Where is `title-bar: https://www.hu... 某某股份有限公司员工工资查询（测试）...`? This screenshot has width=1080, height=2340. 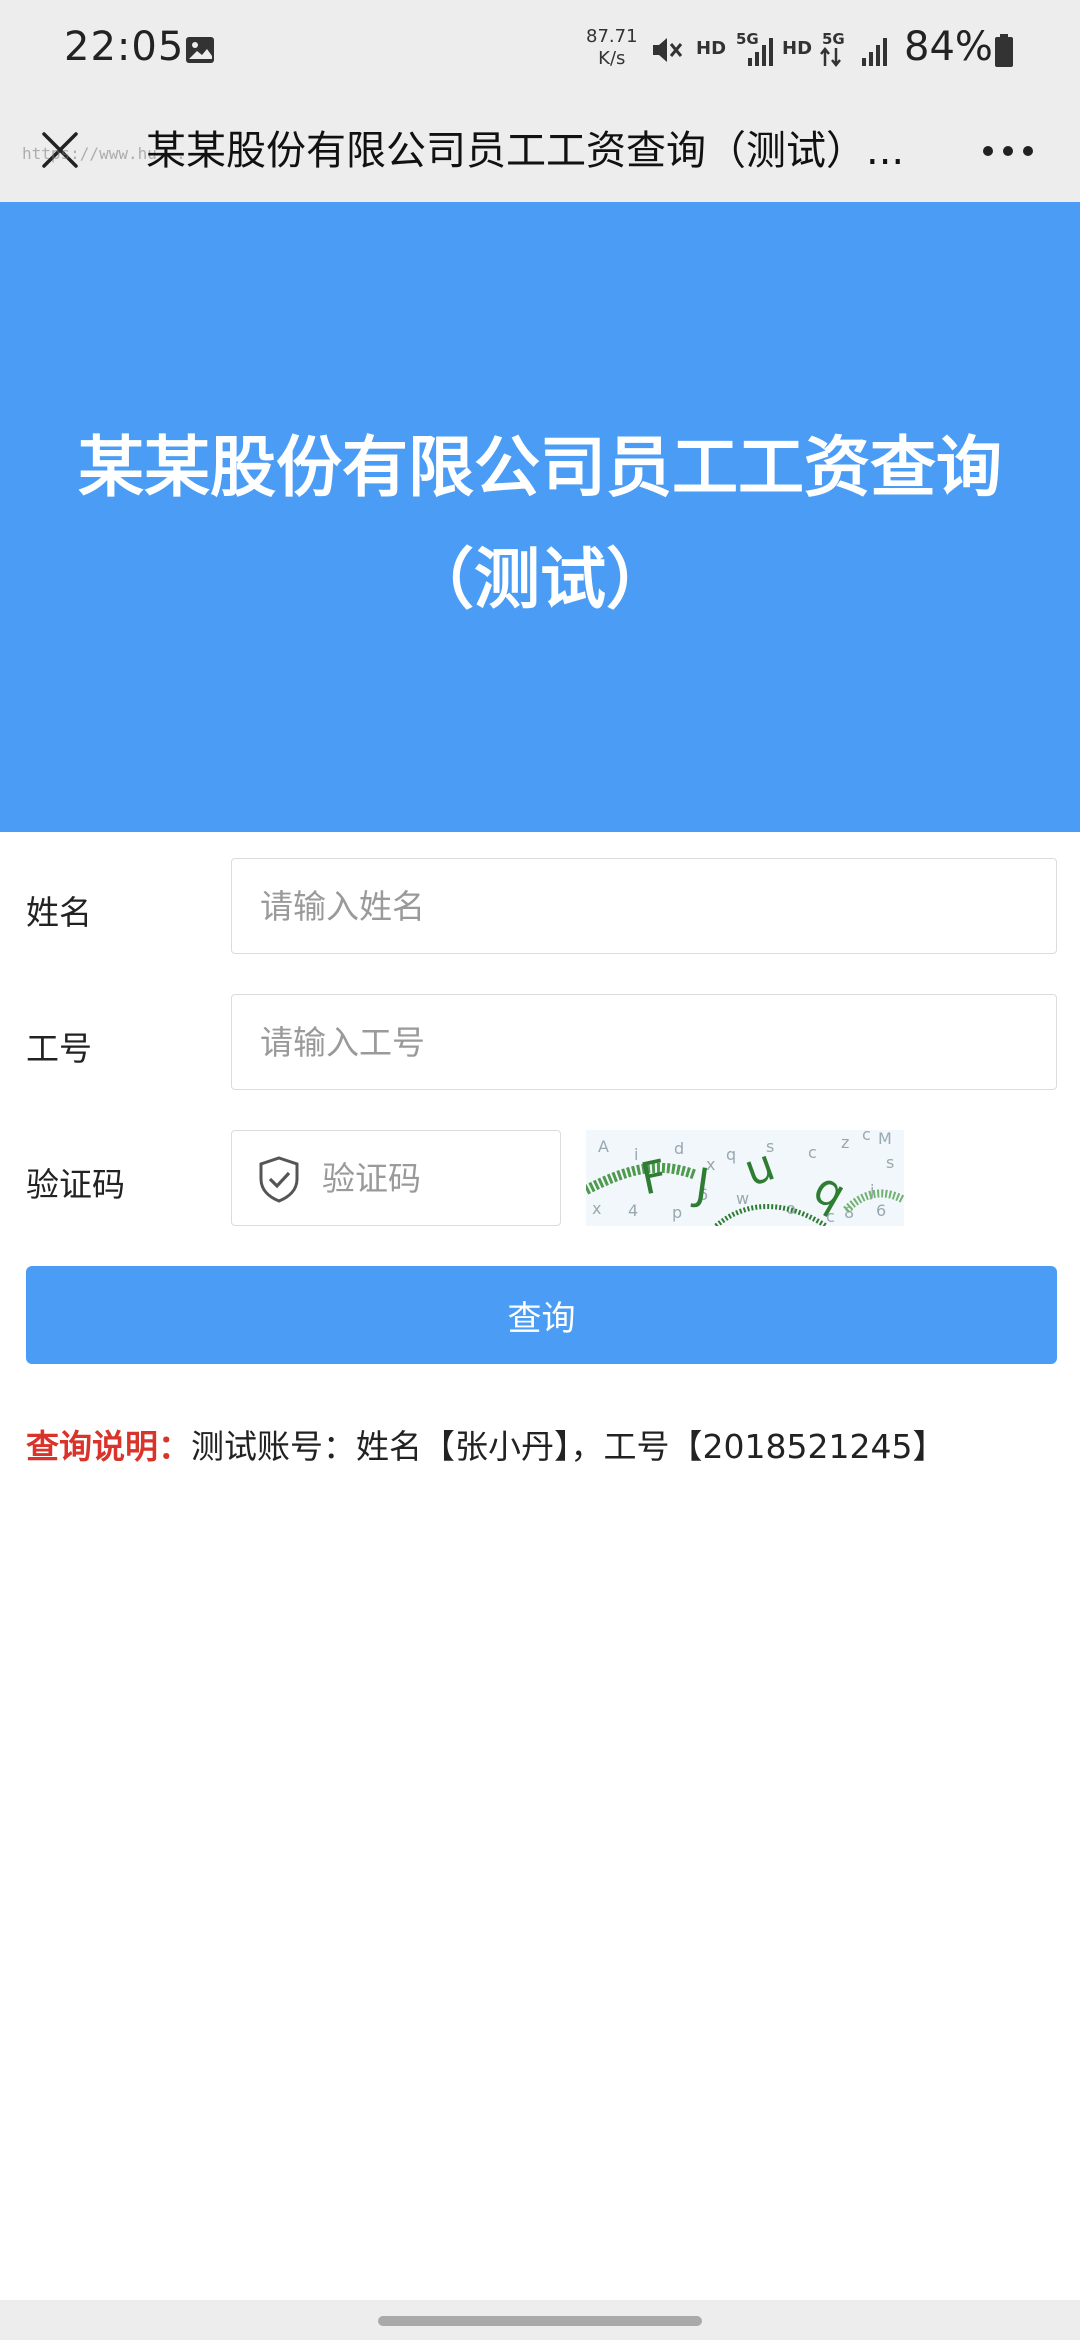
title-bar: https://www.hu... 某某股份有限公司员工工资查询（测试）... is located at coordinates (540, 151).